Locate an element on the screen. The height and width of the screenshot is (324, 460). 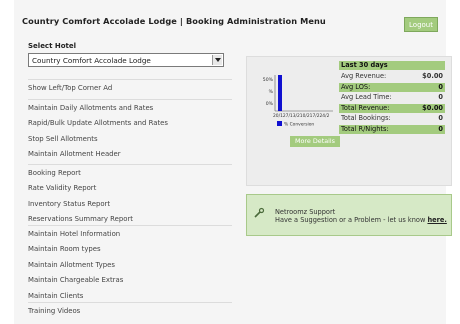
menu-item-maintain-daily-allotments-and-rates: Maintain Daily Allotments and Rates is located at coordinates (130, 108).